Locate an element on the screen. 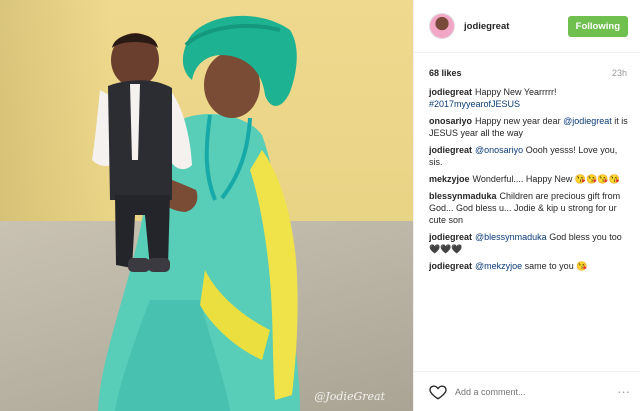  likes-count: 68 likes is located at coordinates (445, 73).